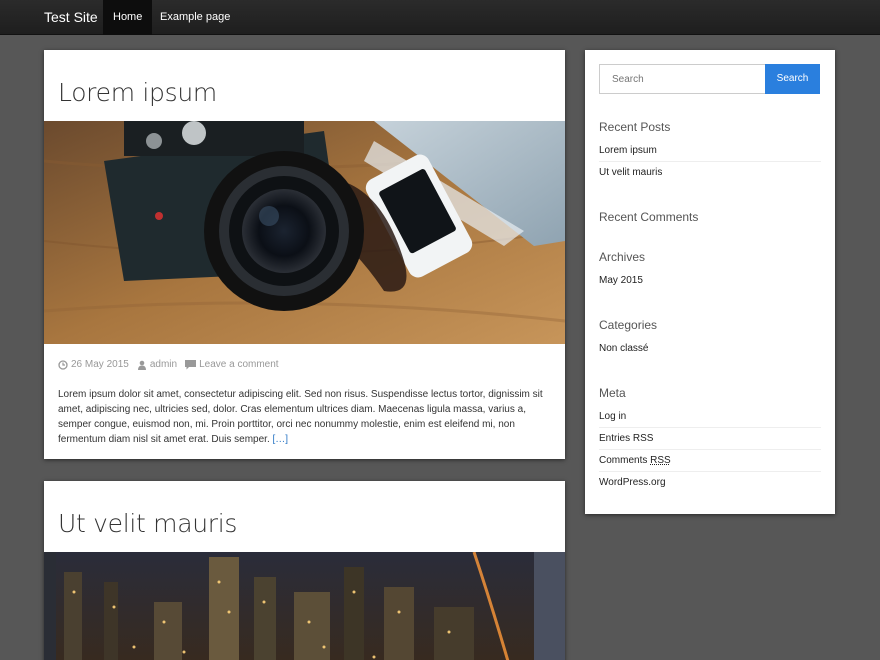 The width and height of the screenshot is (880, 660). I want to click on post-title: Lorem ipsum, so click(137, 92).